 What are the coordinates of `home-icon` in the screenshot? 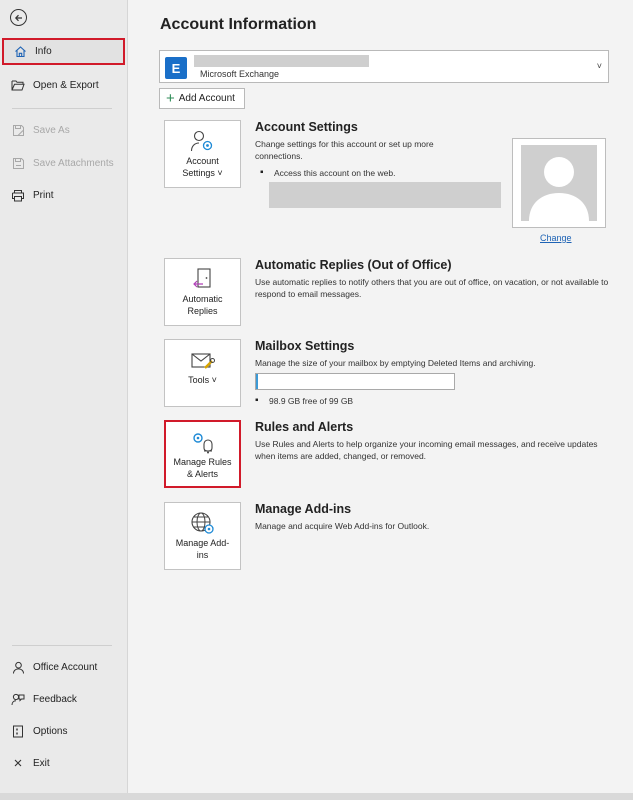 It's located at (20, 52).